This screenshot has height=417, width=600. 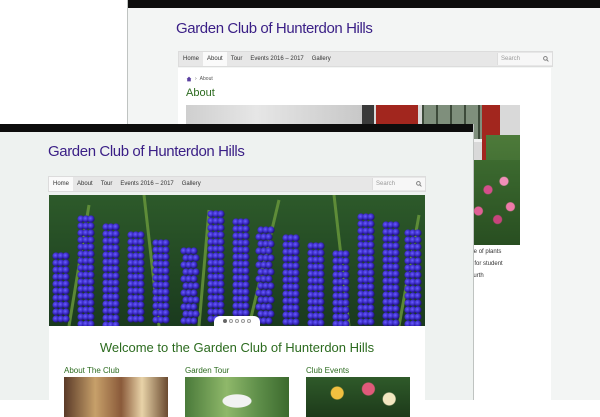 I want to click on club-events-column: Club Events, so click(x=358, y=391).